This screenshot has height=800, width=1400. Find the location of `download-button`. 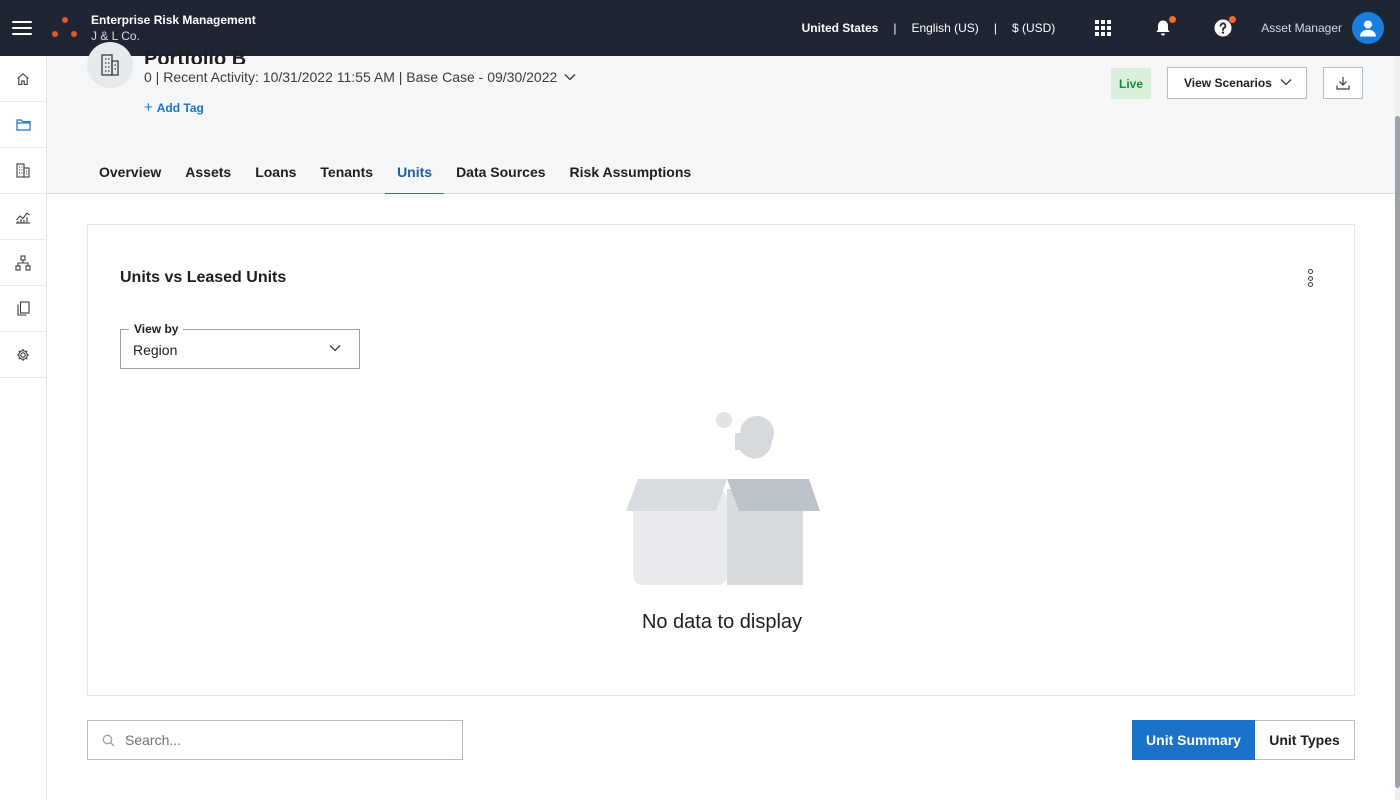

download-button is located at coordinates (1343, 83).